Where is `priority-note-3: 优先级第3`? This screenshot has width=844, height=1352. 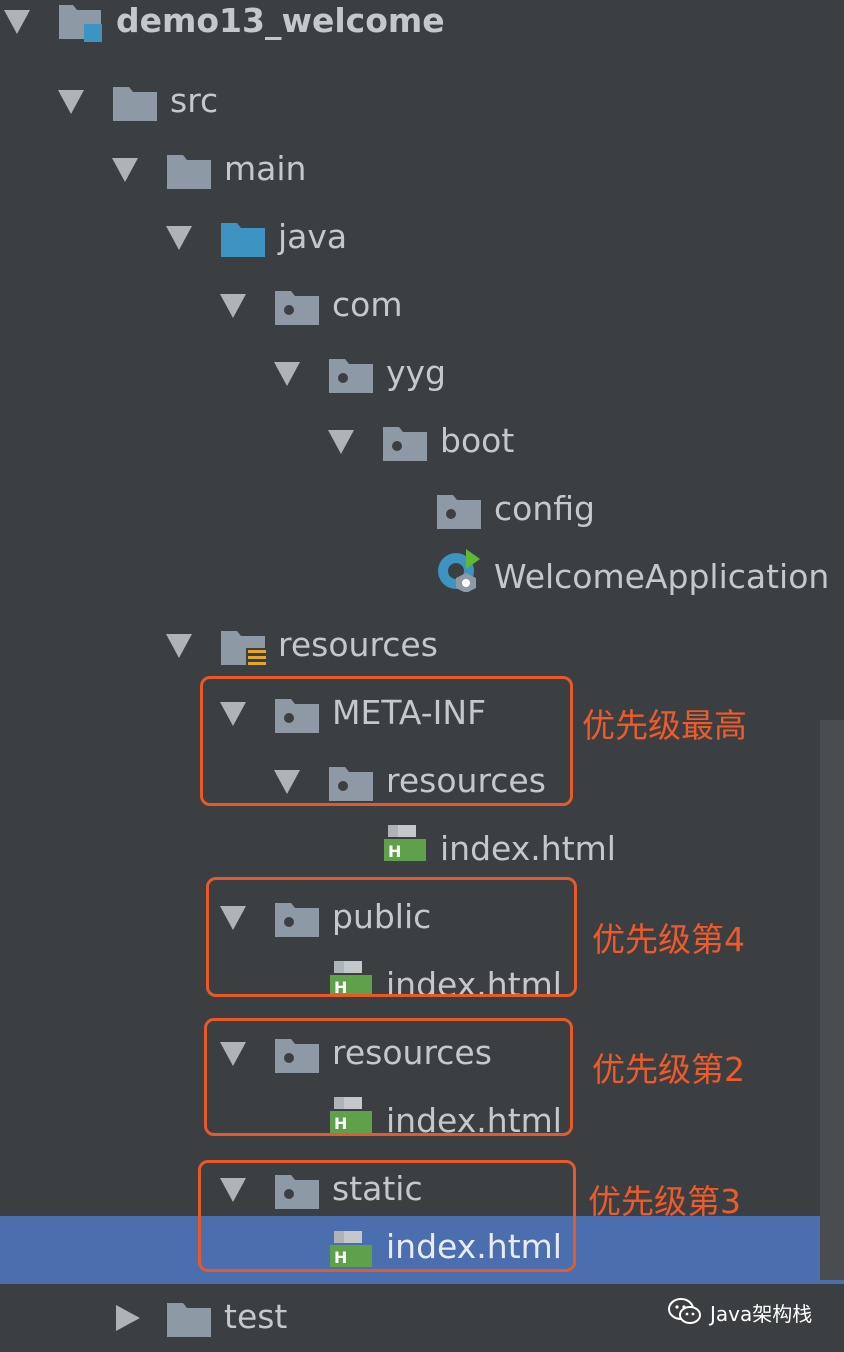 priority-note-3: 优先级第3 is located at coordinates (664, 1201).